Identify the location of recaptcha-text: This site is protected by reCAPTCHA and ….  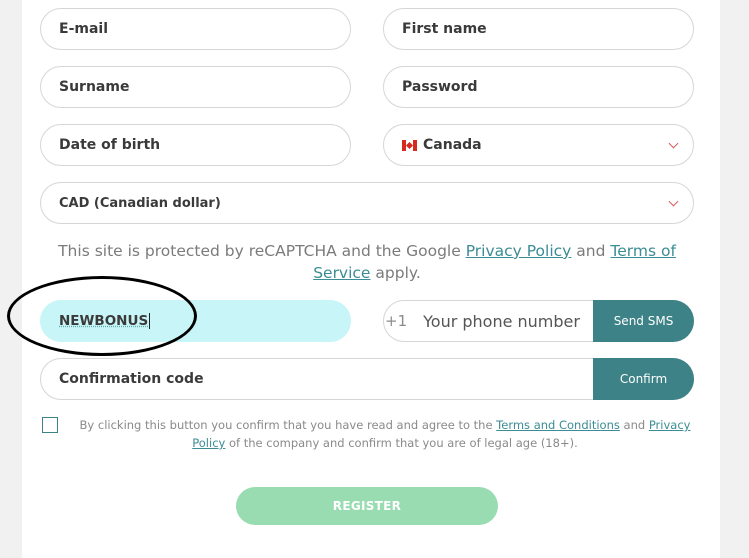
(259, 251).